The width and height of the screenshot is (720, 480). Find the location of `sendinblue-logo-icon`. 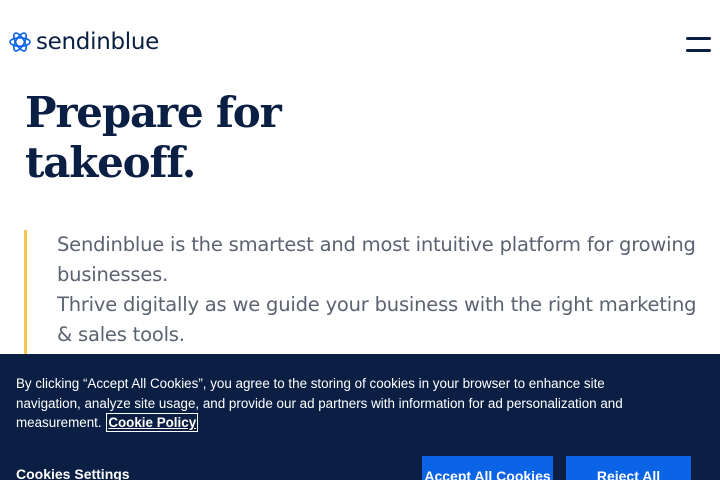

sendinblue-logo-icon is located at coordinates (20, 42).